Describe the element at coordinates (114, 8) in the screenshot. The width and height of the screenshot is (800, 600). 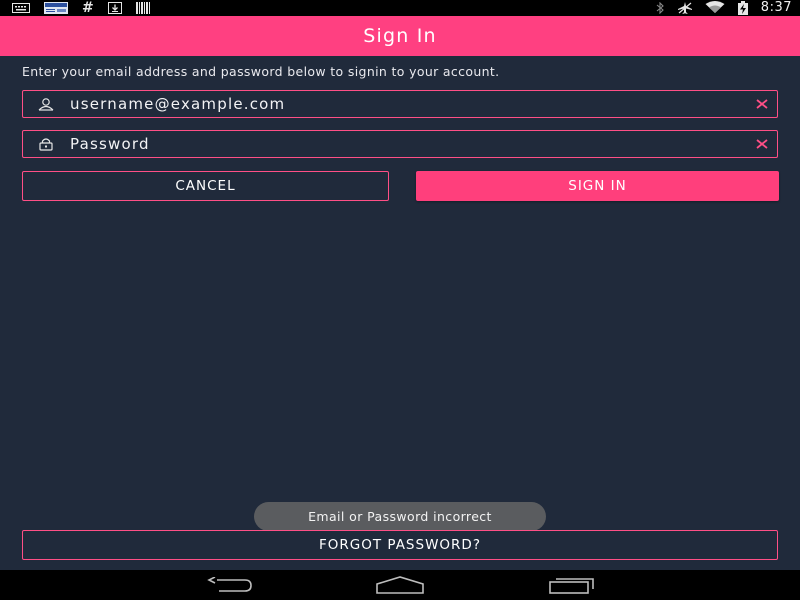
I see `download-icon` at that location.